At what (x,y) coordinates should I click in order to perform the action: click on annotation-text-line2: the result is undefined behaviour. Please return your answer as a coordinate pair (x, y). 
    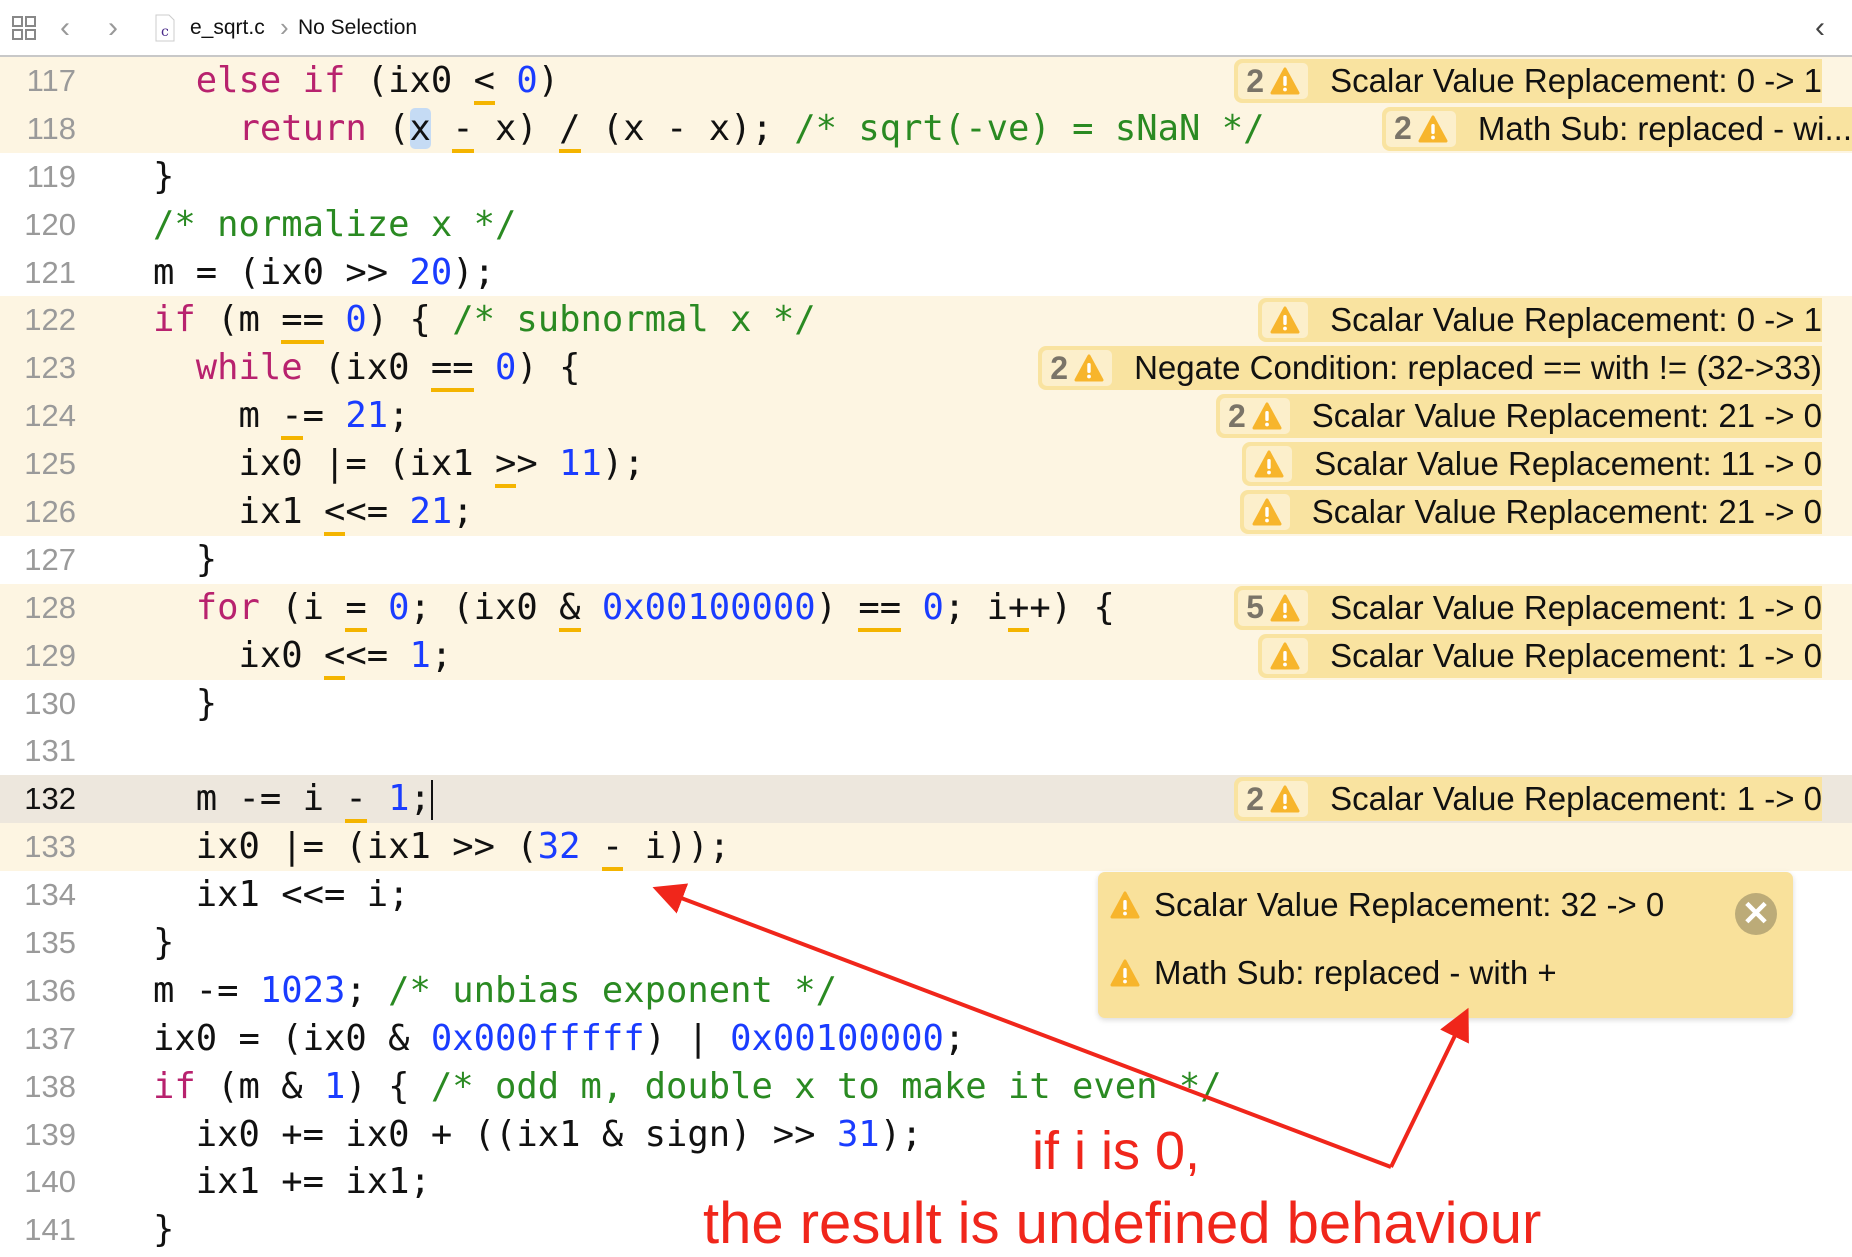
    Looking at the image, I should click on (1122, 1223).